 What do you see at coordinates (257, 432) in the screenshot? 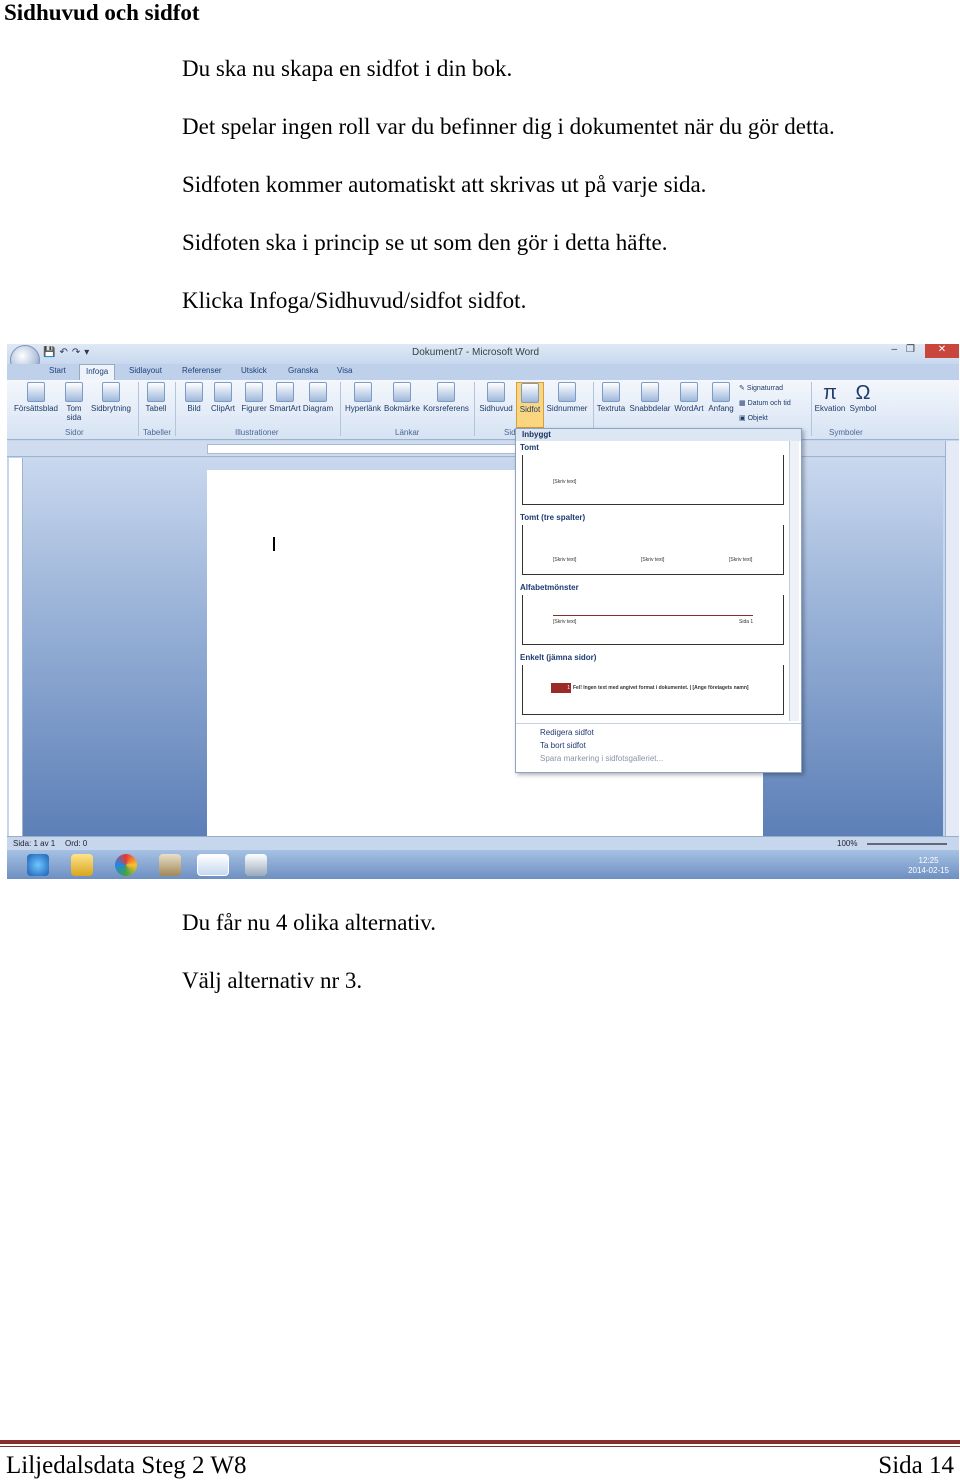
I see `group-label: Illustrationer` at bounding box center [257, 432].